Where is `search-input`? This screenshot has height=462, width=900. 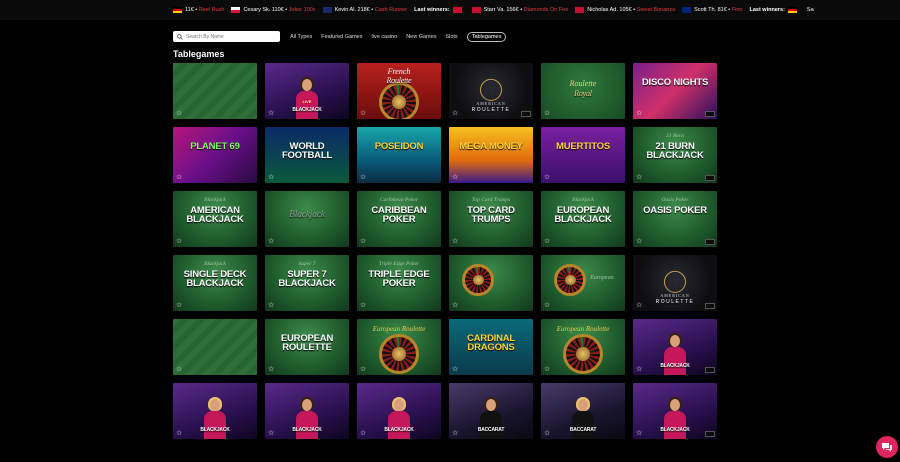
search-input is located at coordinates (229, 36).